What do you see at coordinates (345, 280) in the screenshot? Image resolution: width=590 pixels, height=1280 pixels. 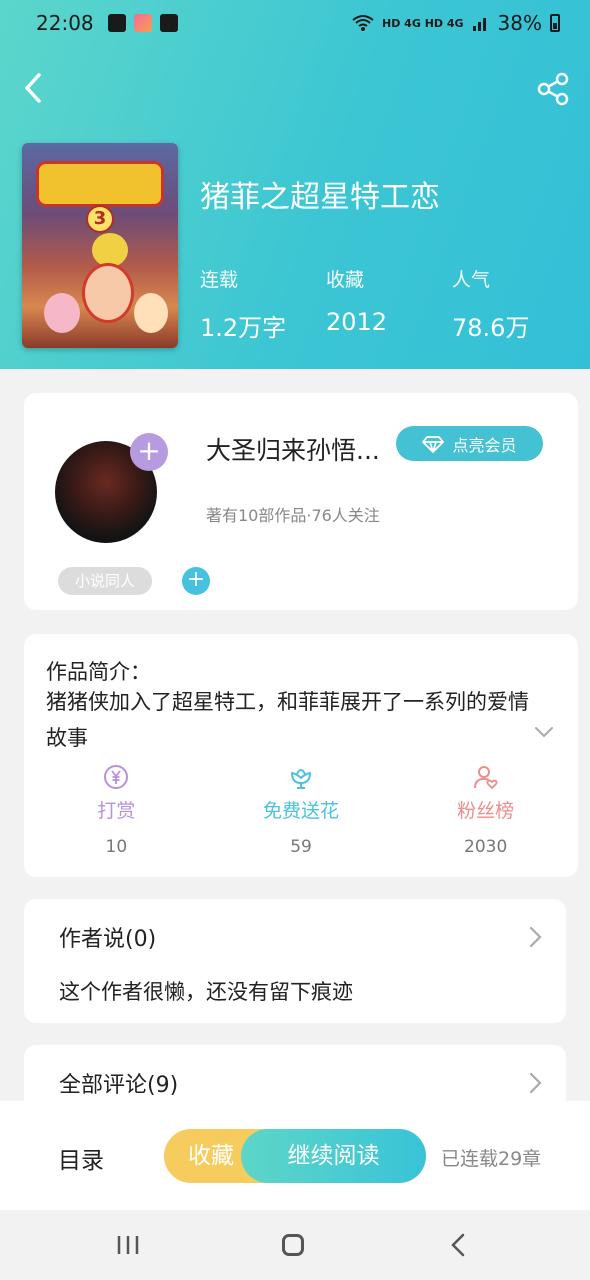 I see `stat-label: 收藏` at bounding box center [345, 280].